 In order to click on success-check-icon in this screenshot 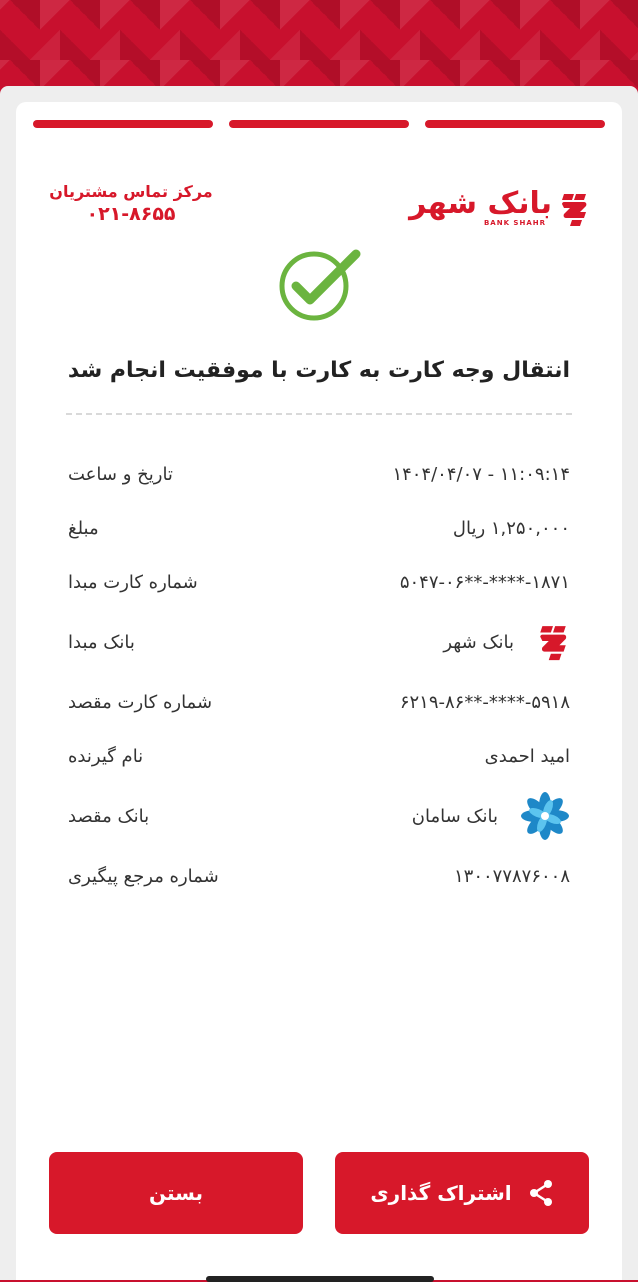, I will do `click(320, 285)`.